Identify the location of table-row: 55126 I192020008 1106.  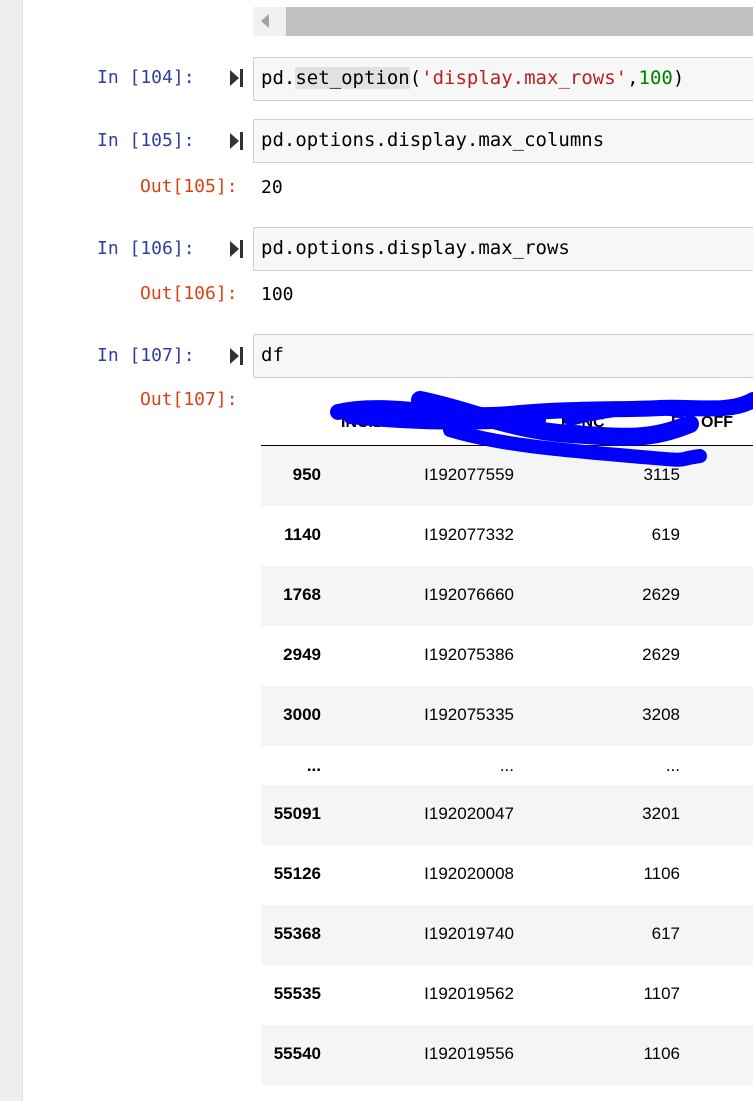
(507, 875).